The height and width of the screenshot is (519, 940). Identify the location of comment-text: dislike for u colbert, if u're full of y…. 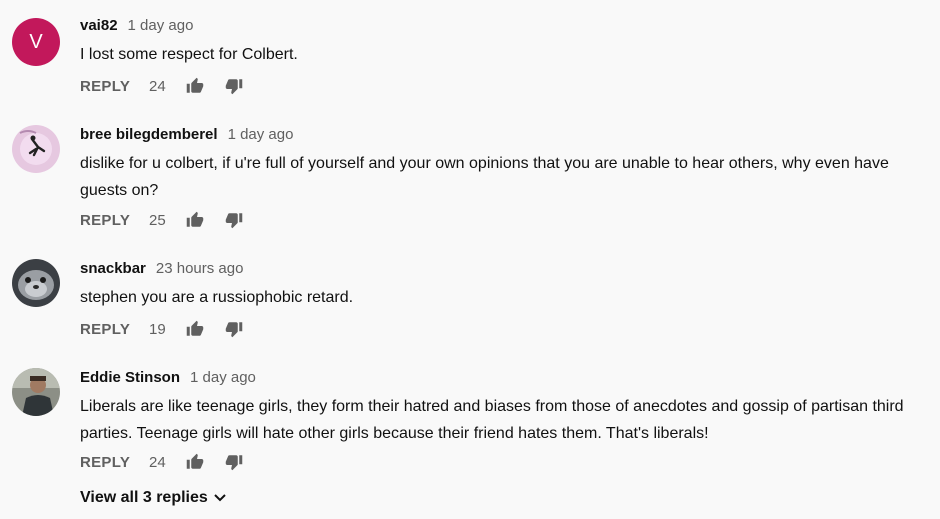
(484, 177).